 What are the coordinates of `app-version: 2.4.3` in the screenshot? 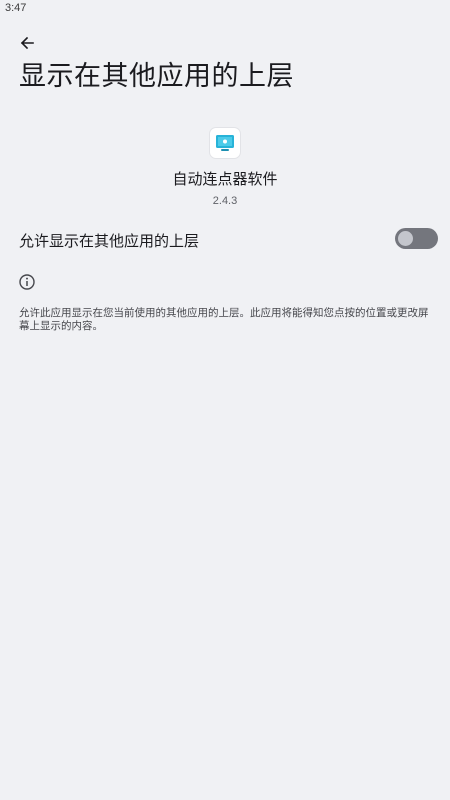 It's located at (225, 201).